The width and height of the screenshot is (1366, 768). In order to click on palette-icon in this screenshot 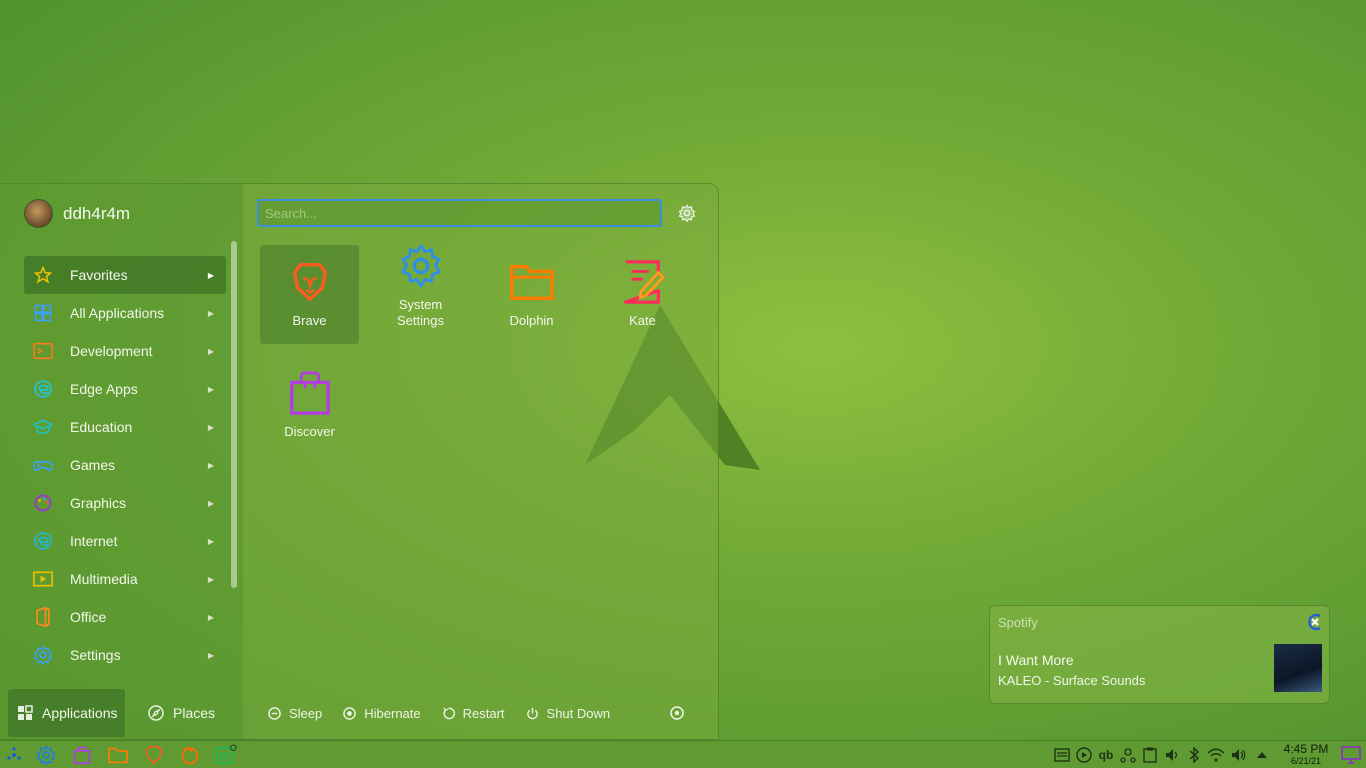, I will do `click(43, 503)`.